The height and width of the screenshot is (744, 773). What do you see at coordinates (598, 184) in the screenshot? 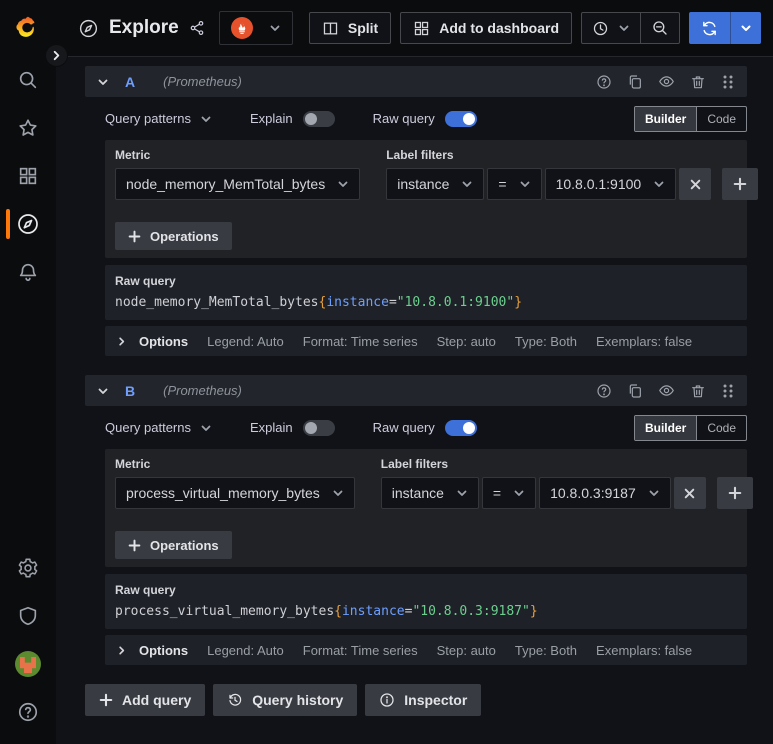
I see `filter-value: 10.8.0.1:9100` at bounding box center [598, 184].